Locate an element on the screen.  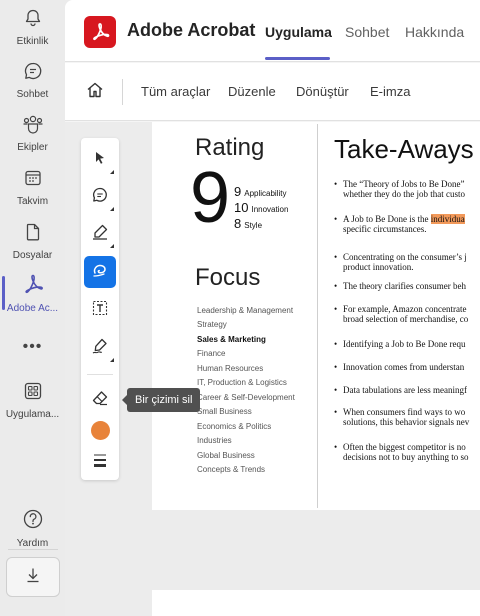
download-button is located at coordinates (33, 577).